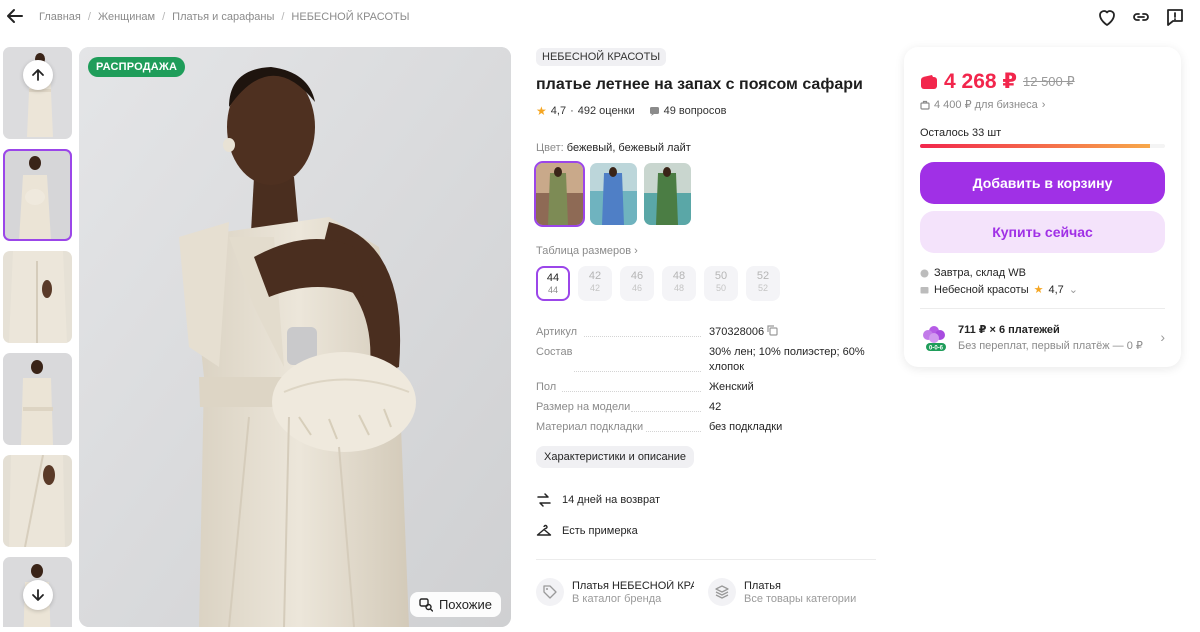 Image resolution: width=1200 pixels, height=632 pixels. I want to click on link-icon, so click(1141, 17).